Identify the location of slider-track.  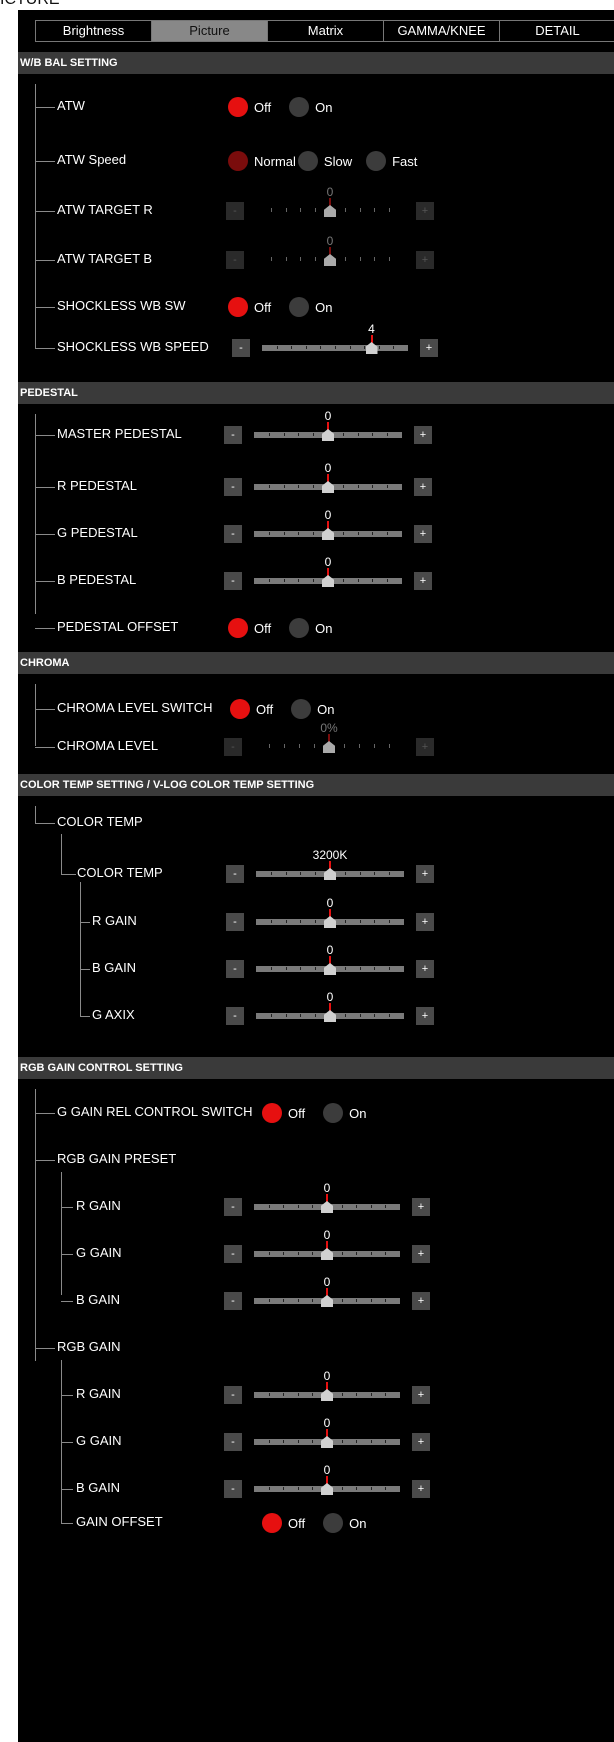
(335, 348).